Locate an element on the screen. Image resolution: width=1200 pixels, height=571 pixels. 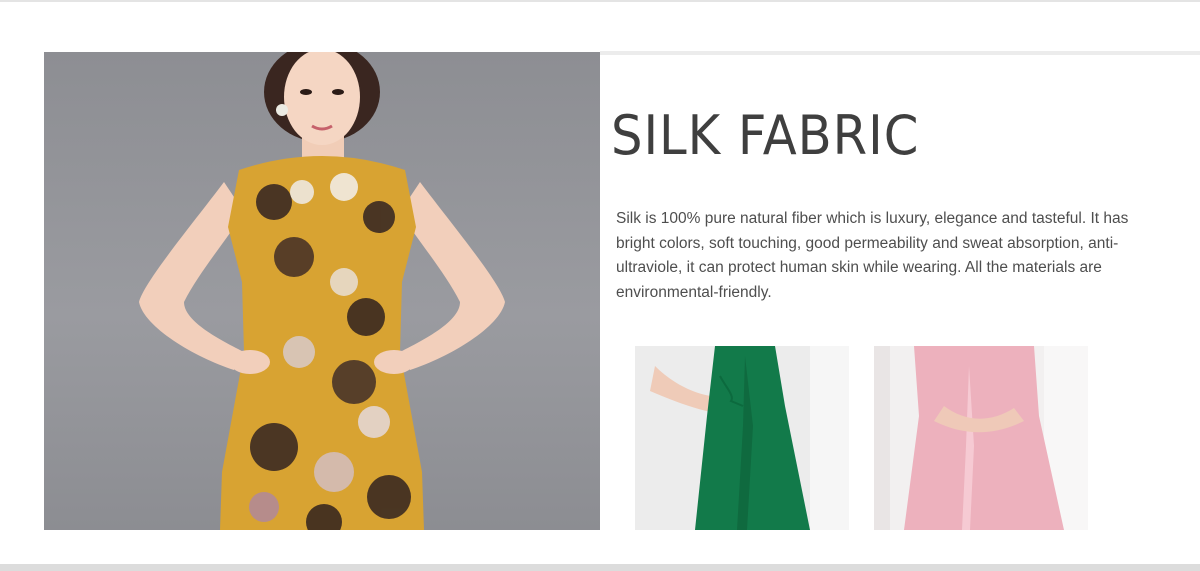
top-divider is located at coordinates (600, 1).